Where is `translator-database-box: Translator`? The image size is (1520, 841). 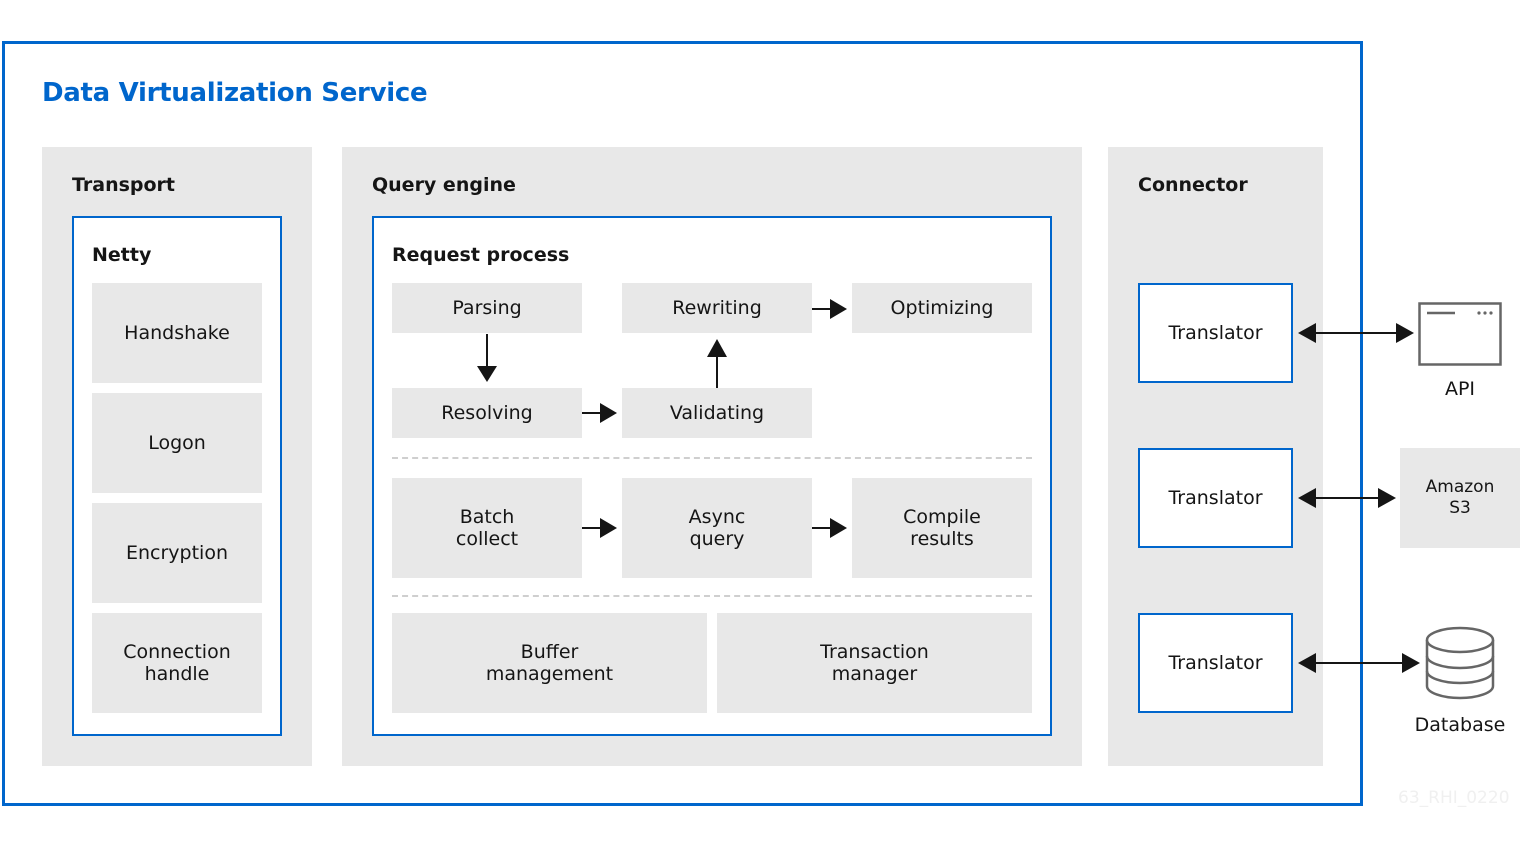
translator-database-box: Translator is located at coordinates (1215, 663).